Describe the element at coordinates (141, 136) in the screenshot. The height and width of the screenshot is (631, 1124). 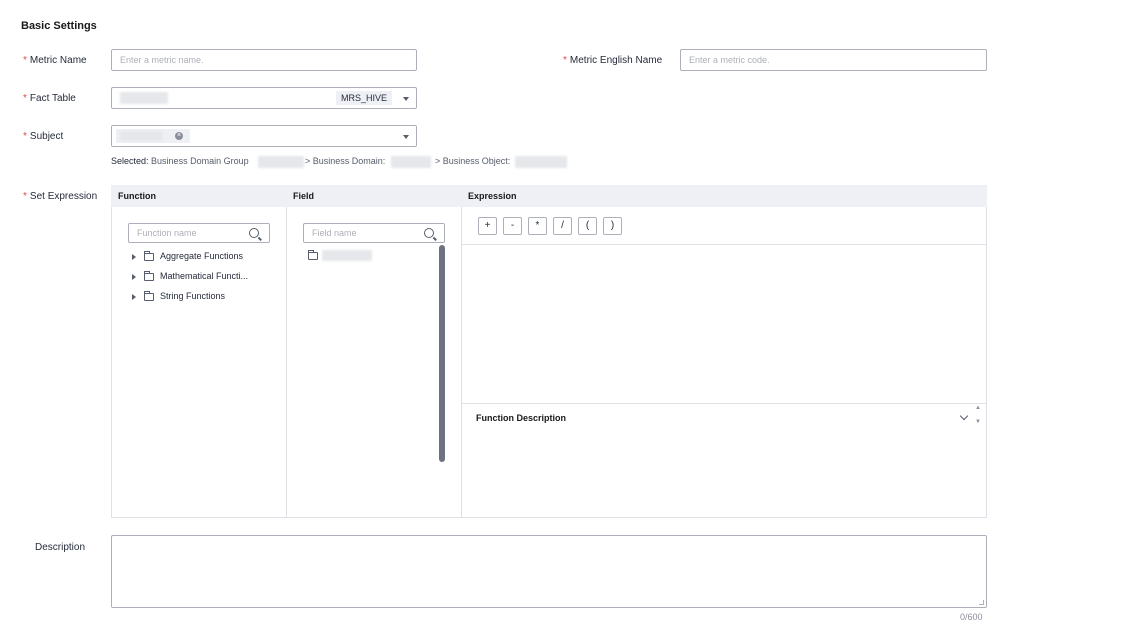
I see `subject-chip-redacted` at that location.